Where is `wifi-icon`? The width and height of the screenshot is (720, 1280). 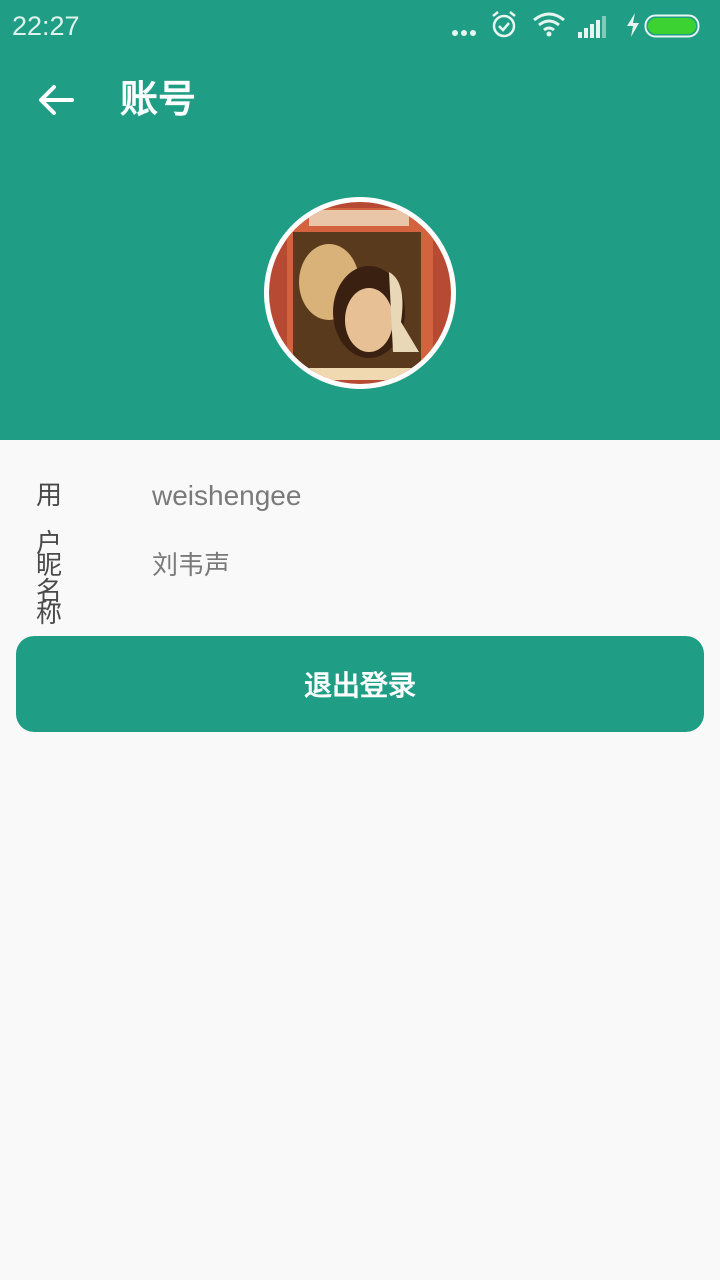
wifi-icon is located at coordinates (549, 24).